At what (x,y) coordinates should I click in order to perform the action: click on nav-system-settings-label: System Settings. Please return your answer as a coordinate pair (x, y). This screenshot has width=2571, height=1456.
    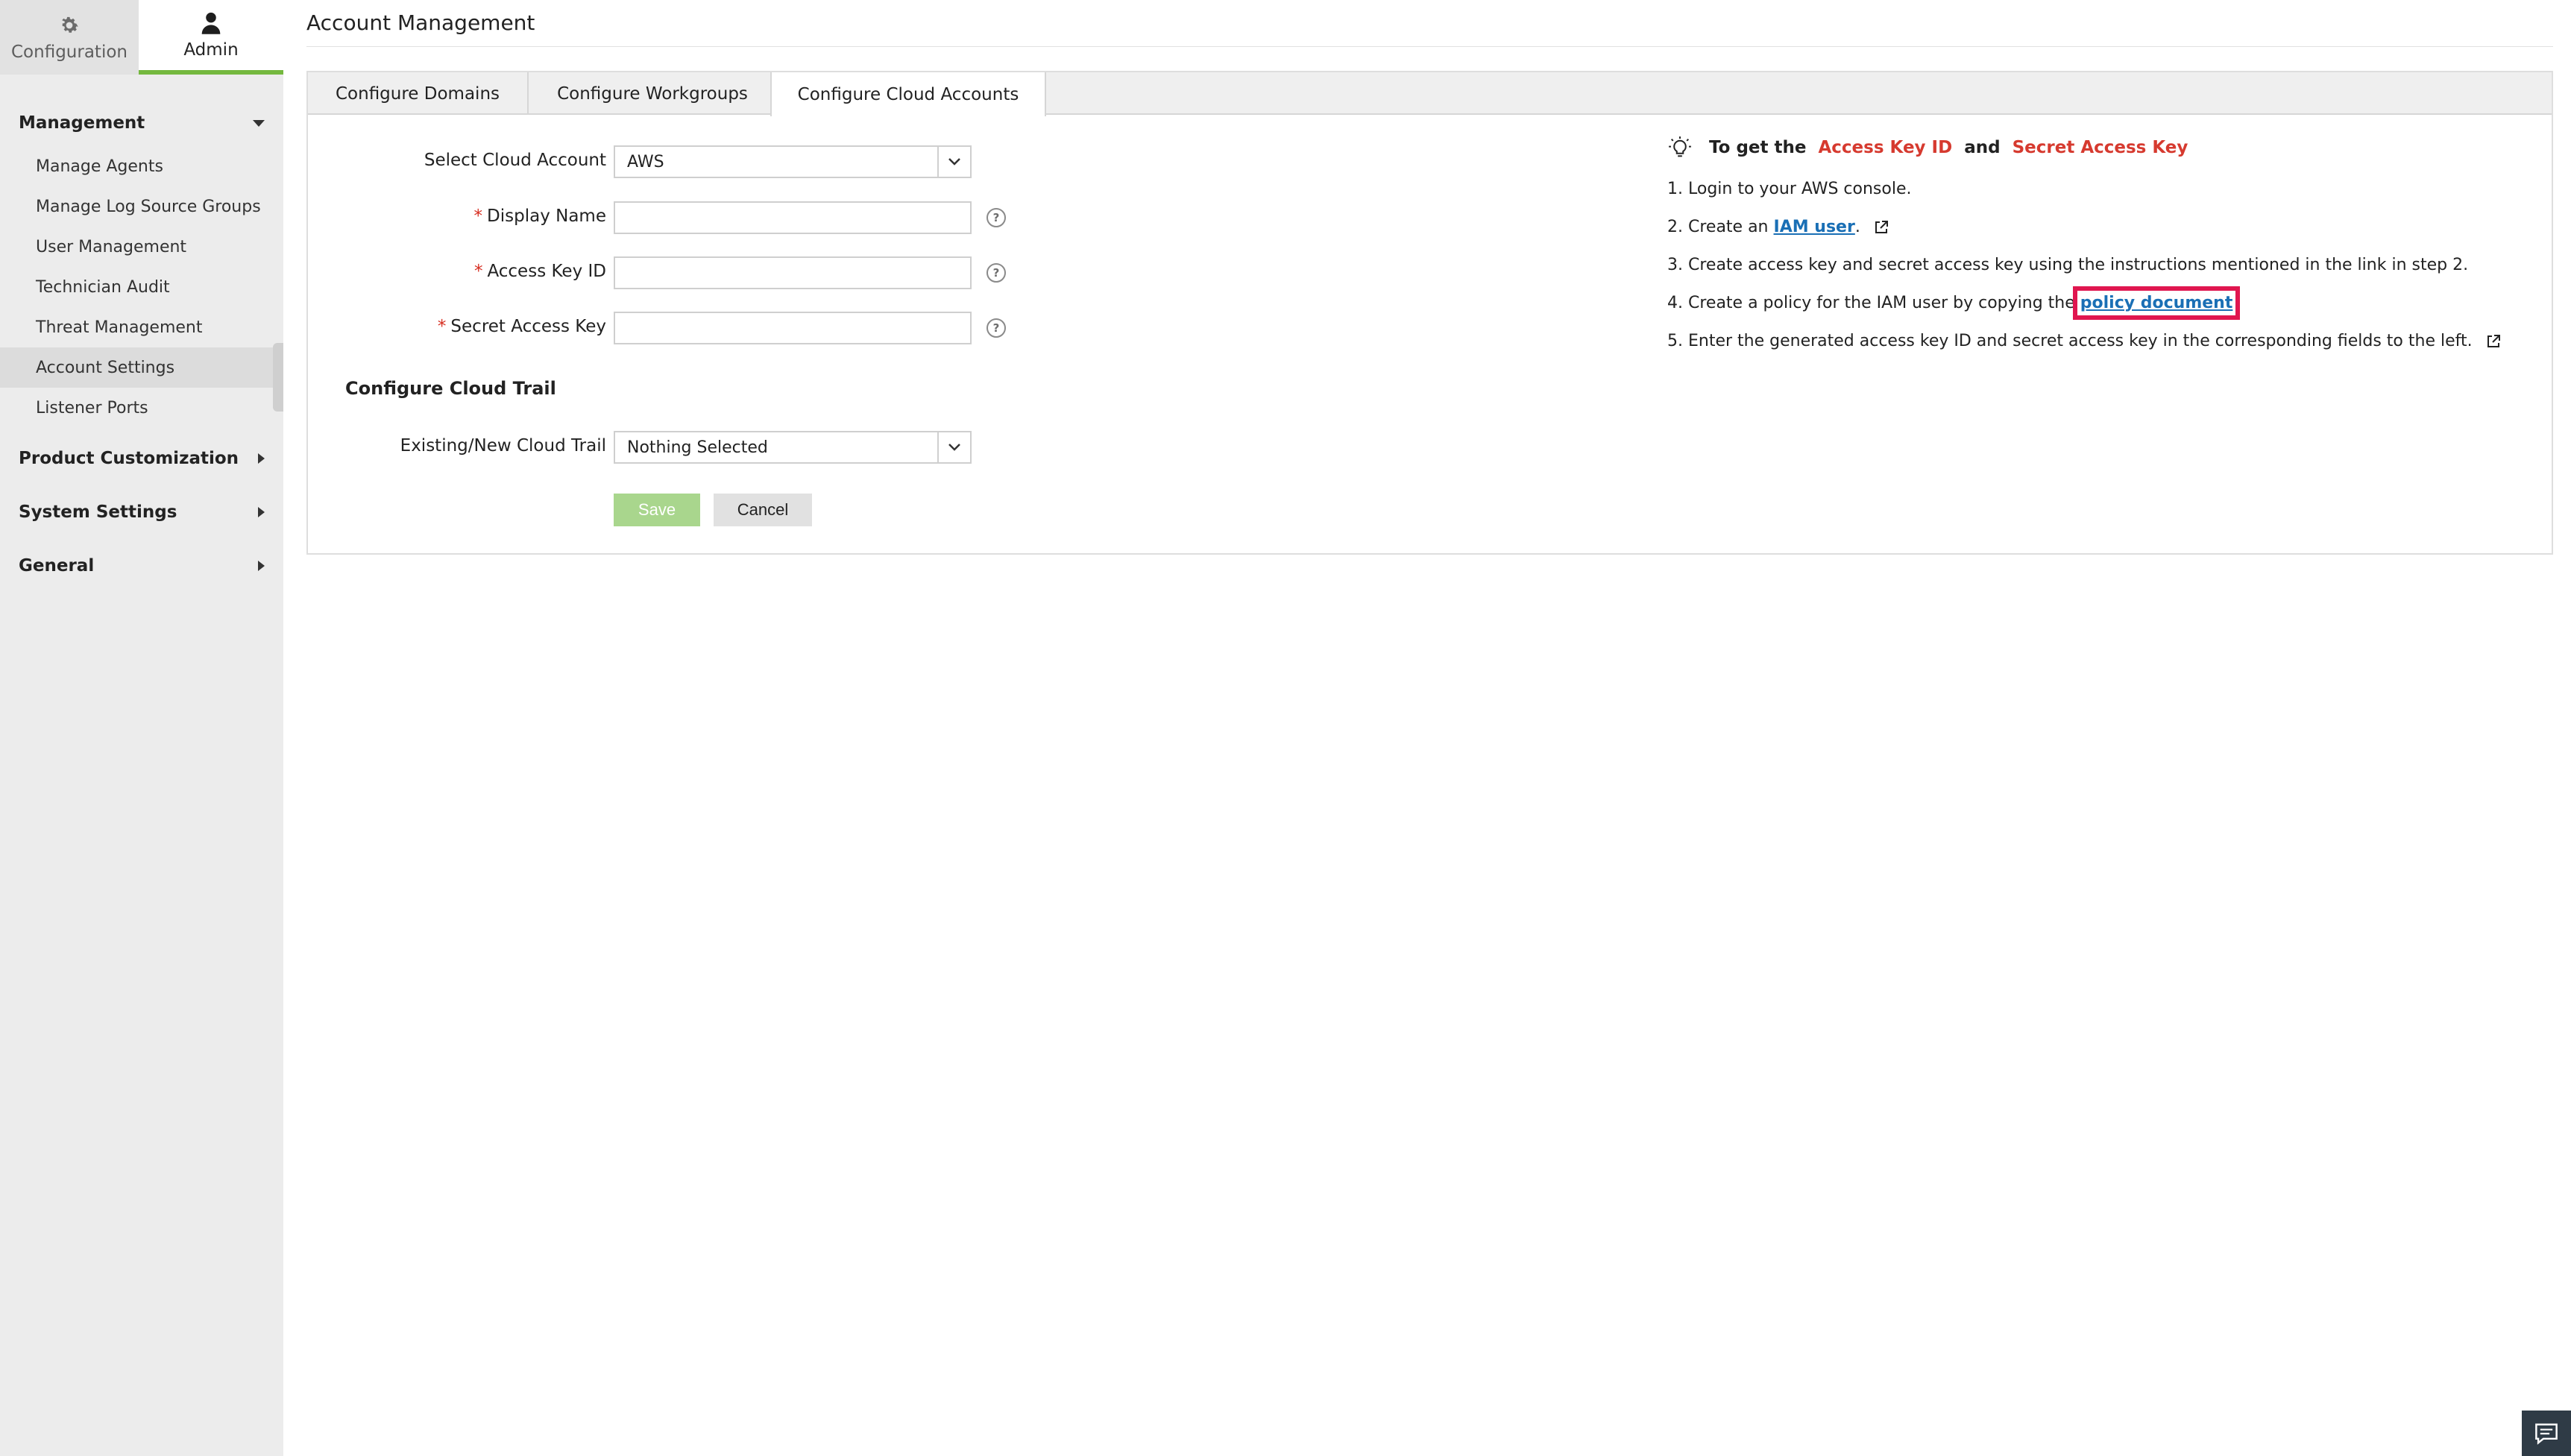
    Looking at the image, I should click on (98, 512).